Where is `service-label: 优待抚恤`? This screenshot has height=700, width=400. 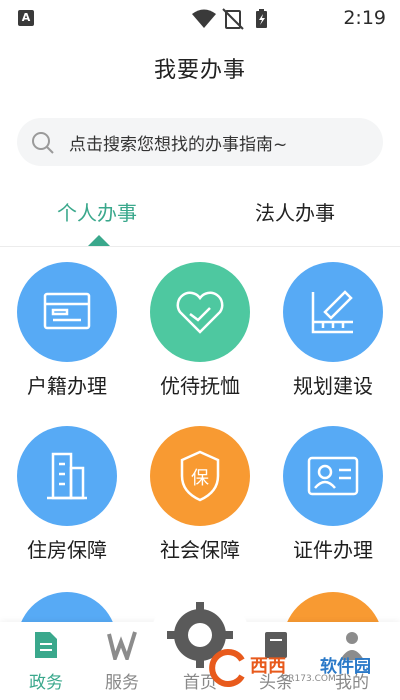 service-label: 优待抚恤 is located at coordinates (200, 386).